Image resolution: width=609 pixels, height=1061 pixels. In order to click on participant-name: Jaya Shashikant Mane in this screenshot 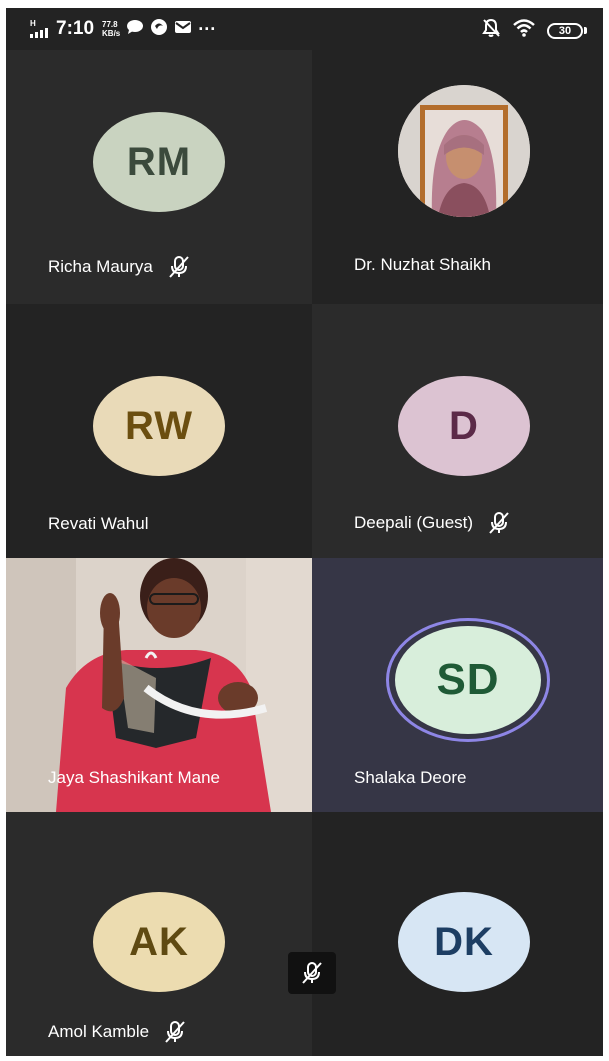, I will do `click(134, 777)`.